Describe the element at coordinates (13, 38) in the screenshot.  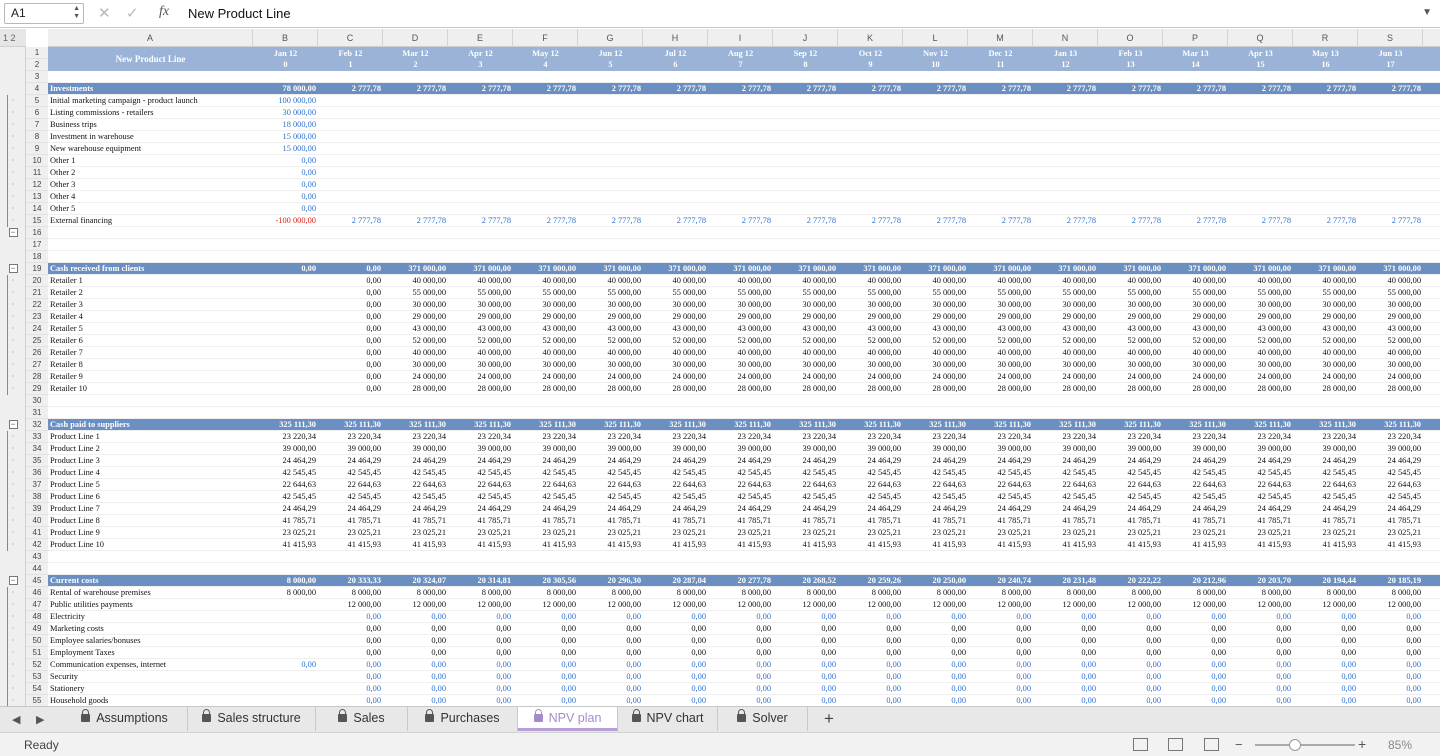
I see `outline-level-2: 2` at that location.